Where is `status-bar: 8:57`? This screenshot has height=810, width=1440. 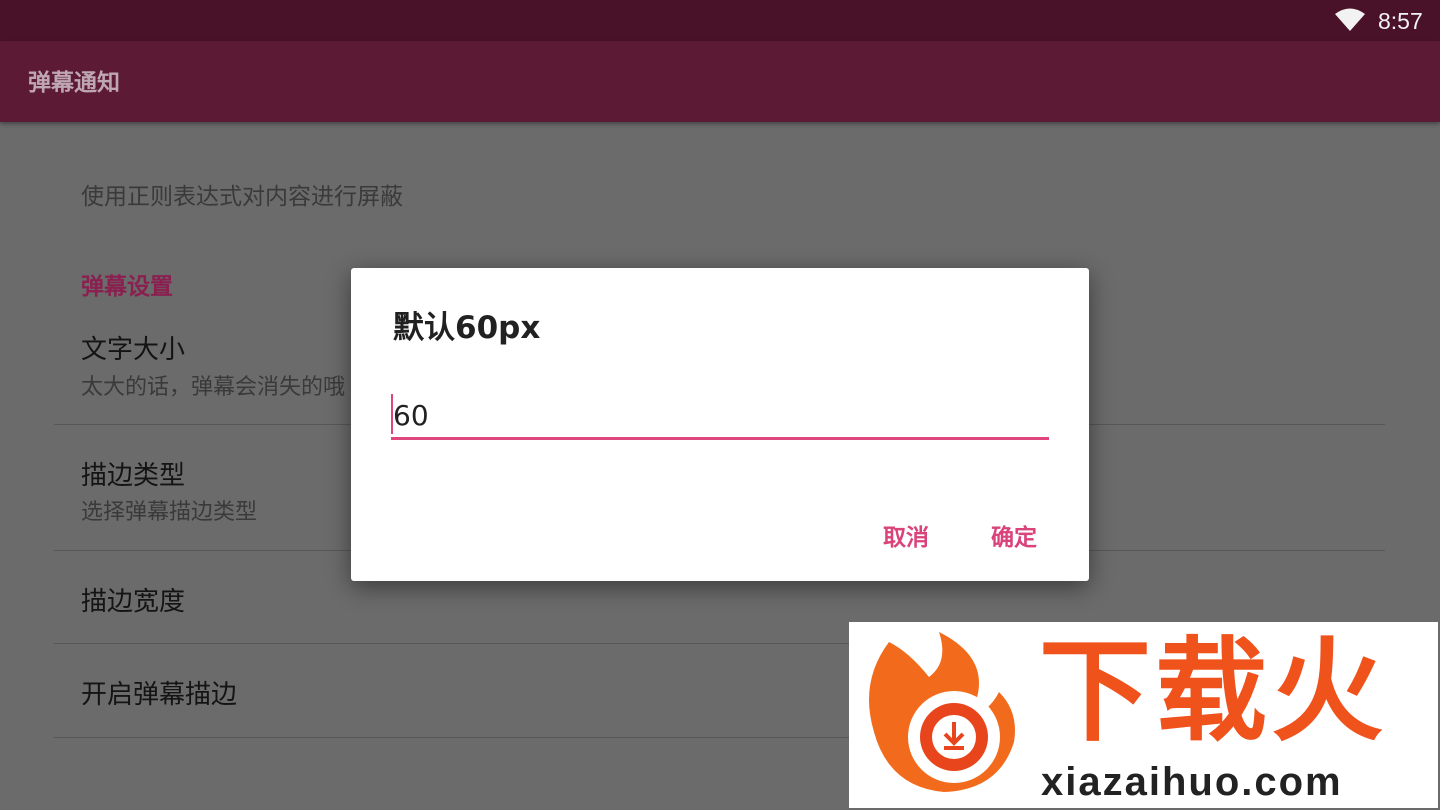
status-bar: 8:57 is located at coordinates (720, 20).